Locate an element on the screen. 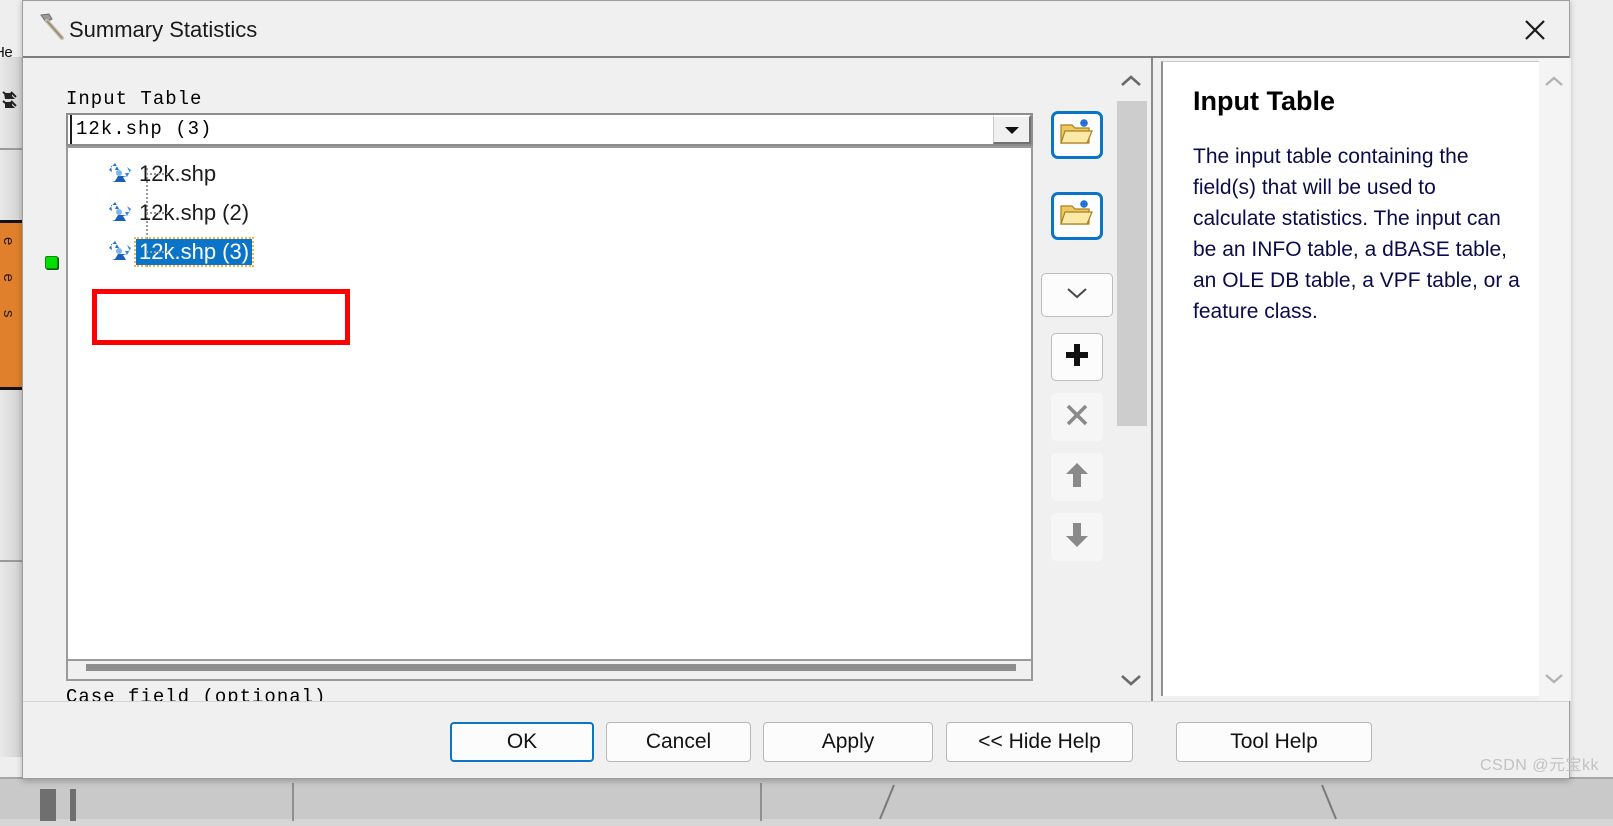 The width and height of the screenshot is (1613, 826). browse-input-table-button is located at coordinates (1077, 135).